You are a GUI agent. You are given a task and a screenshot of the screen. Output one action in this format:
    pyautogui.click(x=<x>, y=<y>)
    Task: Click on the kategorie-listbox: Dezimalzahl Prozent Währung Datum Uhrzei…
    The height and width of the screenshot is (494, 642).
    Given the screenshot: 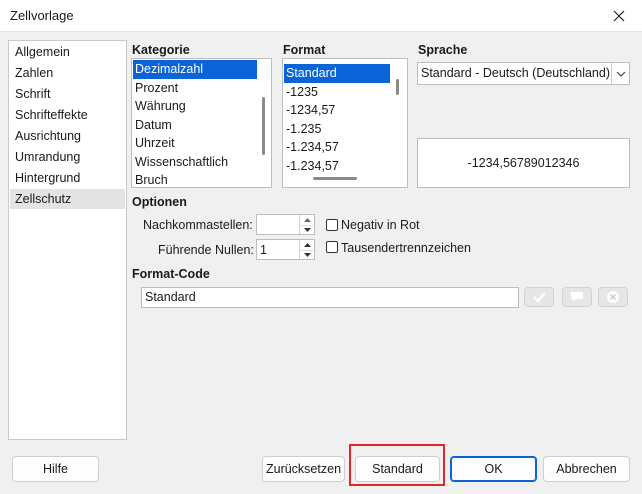 What is the action you would take?
    pyautogui.click(x=201, y=123)
    